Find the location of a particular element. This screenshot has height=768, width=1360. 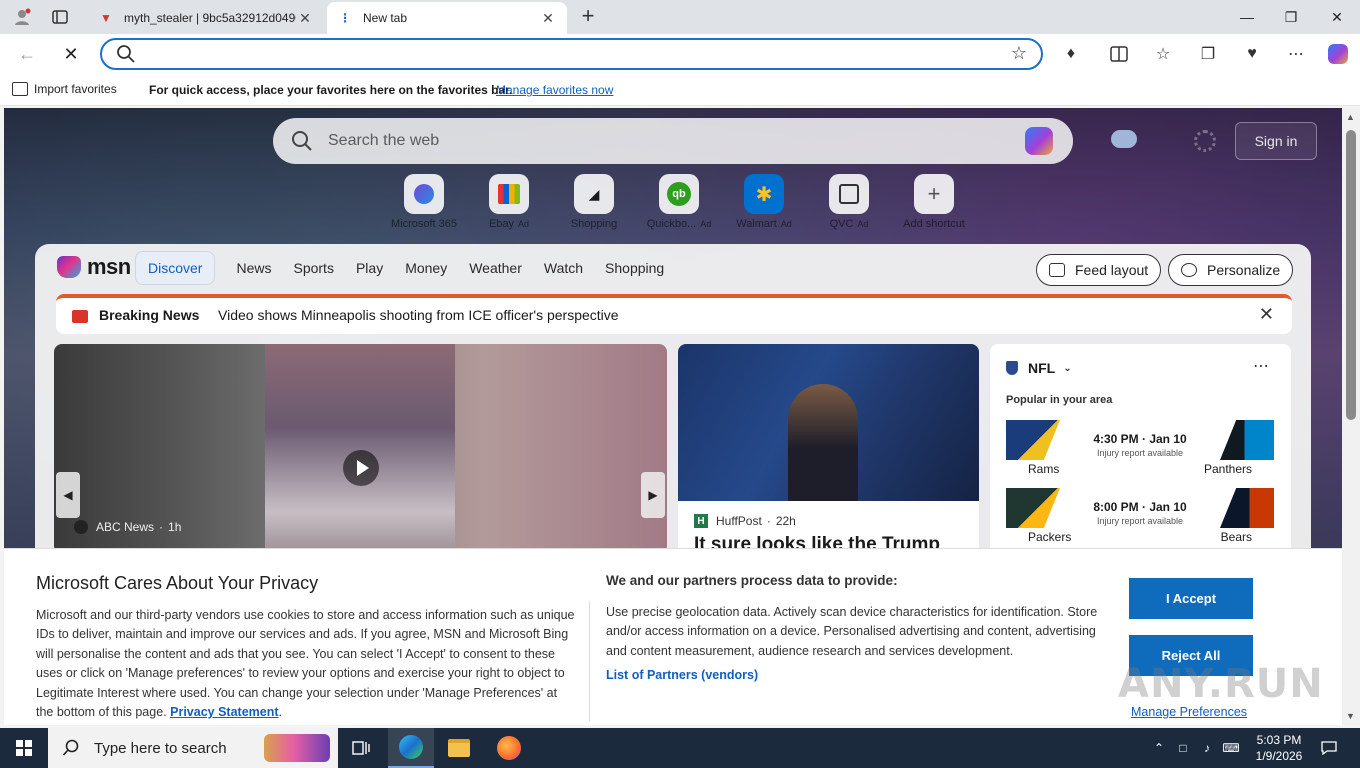

quick-link-quickbooks: qb Quickbo... Ad is located at coordinates (679, 202).